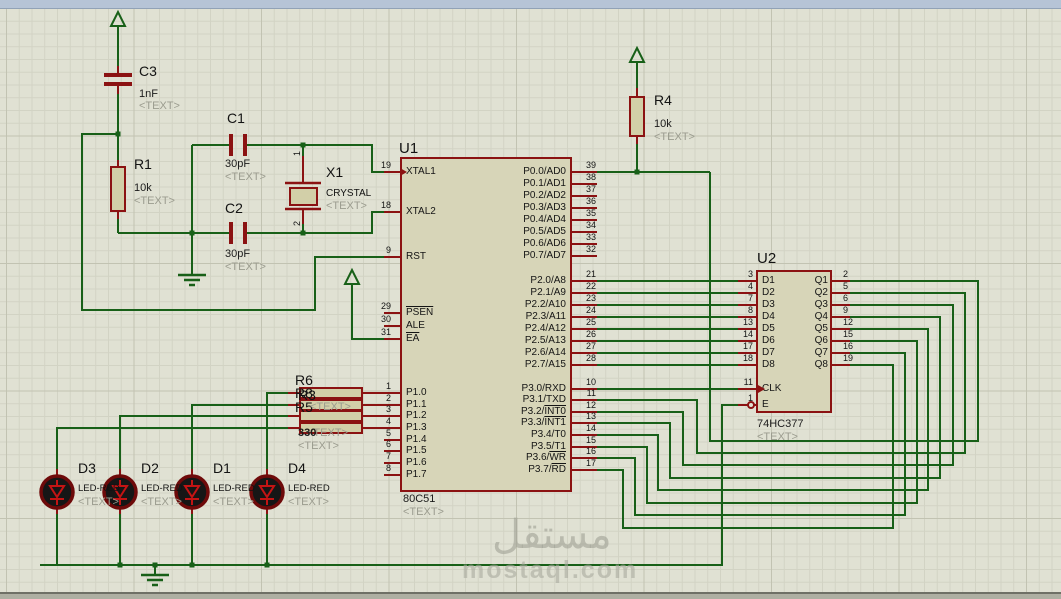 The width and height of the screenshot is (1061, 599). Describe the element at coordinates (237, 164) in the screenshot. I see `c1-value: 30pF` at that location.